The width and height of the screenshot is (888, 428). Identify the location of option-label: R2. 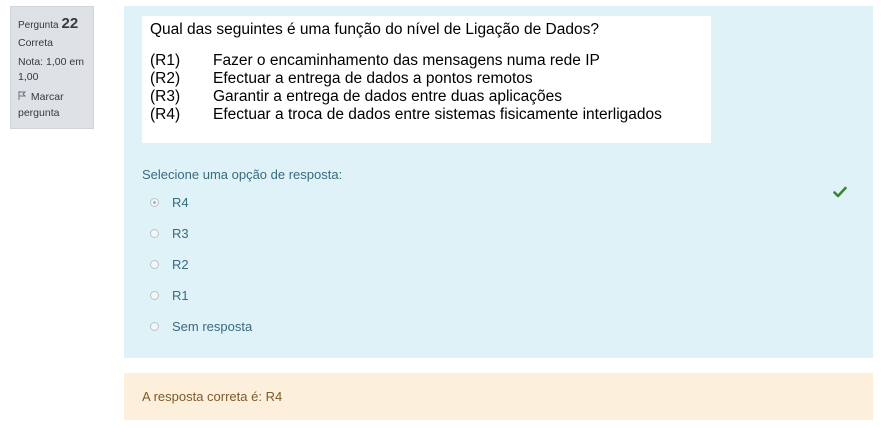
(180, 264).